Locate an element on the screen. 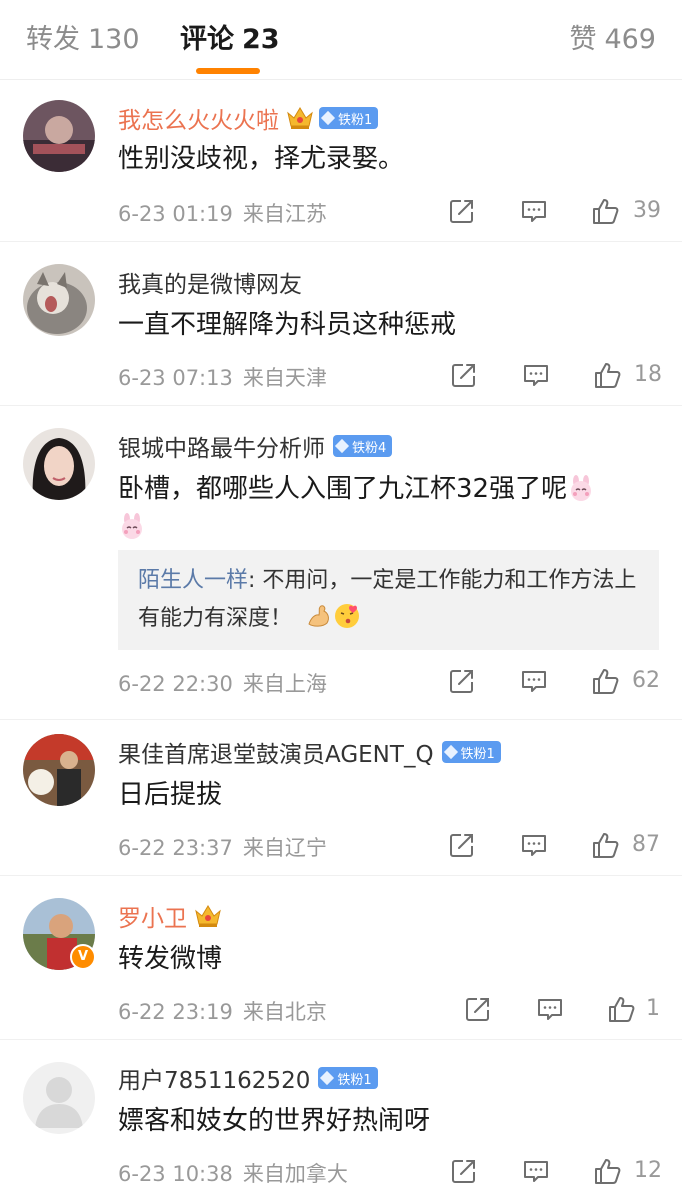  active-tab-indicator is located at coordinates (228, 71).